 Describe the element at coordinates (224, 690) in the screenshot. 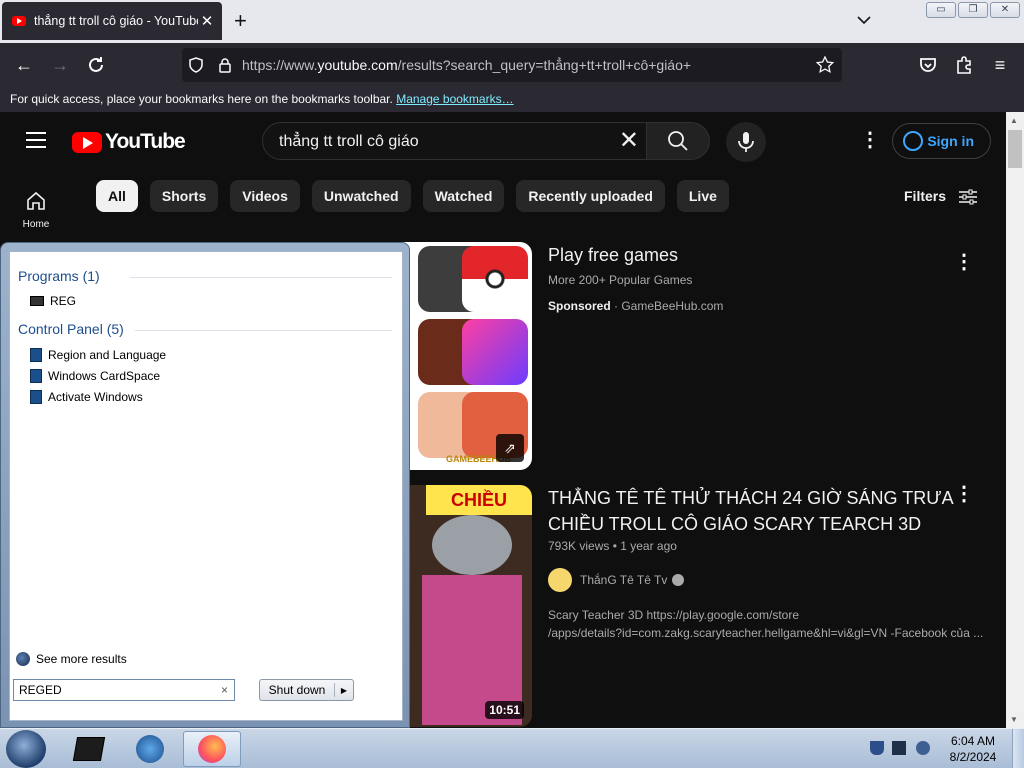

I see `clear-search-icon: ×` at that location.